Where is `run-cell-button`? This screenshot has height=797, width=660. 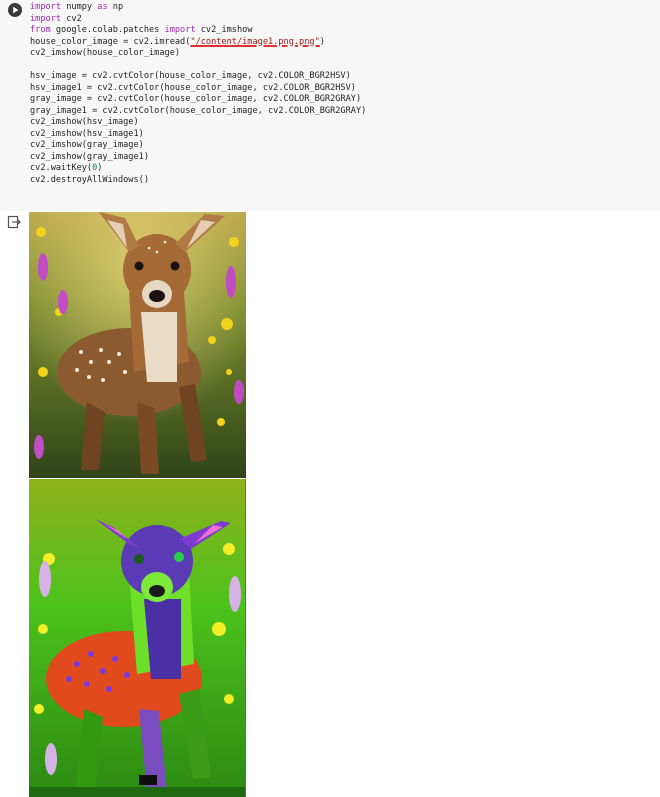 run-cell-button is located at coordinates (15, 10).